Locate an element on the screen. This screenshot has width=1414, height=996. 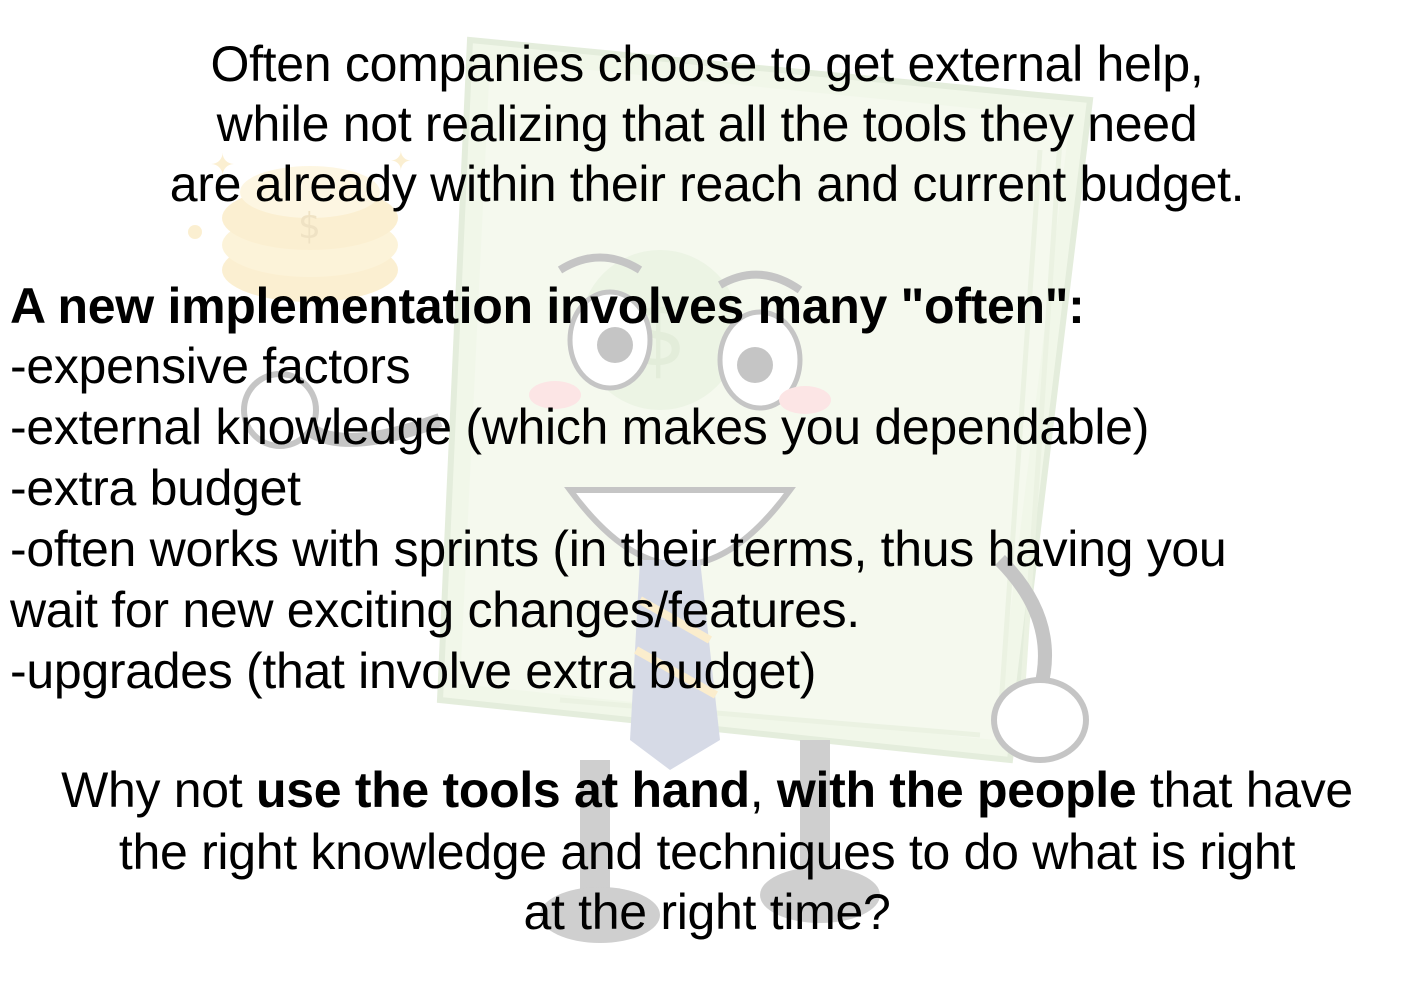
list-item: -upgrades (that involve extra budget) is located at coordinates (413, 671).